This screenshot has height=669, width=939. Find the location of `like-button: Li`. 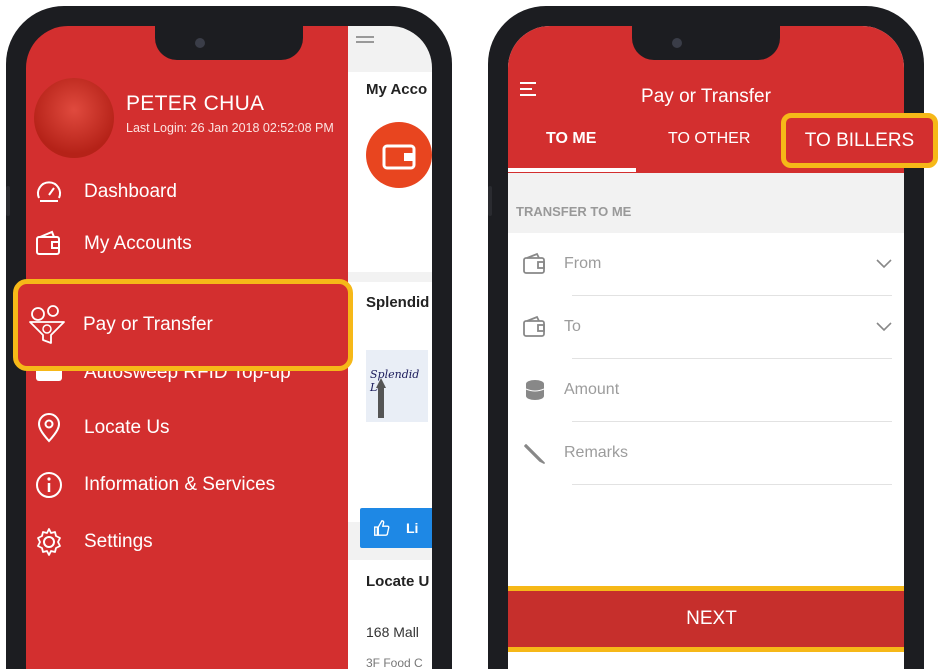

like-button: Li is located at coordinates (396, 528).